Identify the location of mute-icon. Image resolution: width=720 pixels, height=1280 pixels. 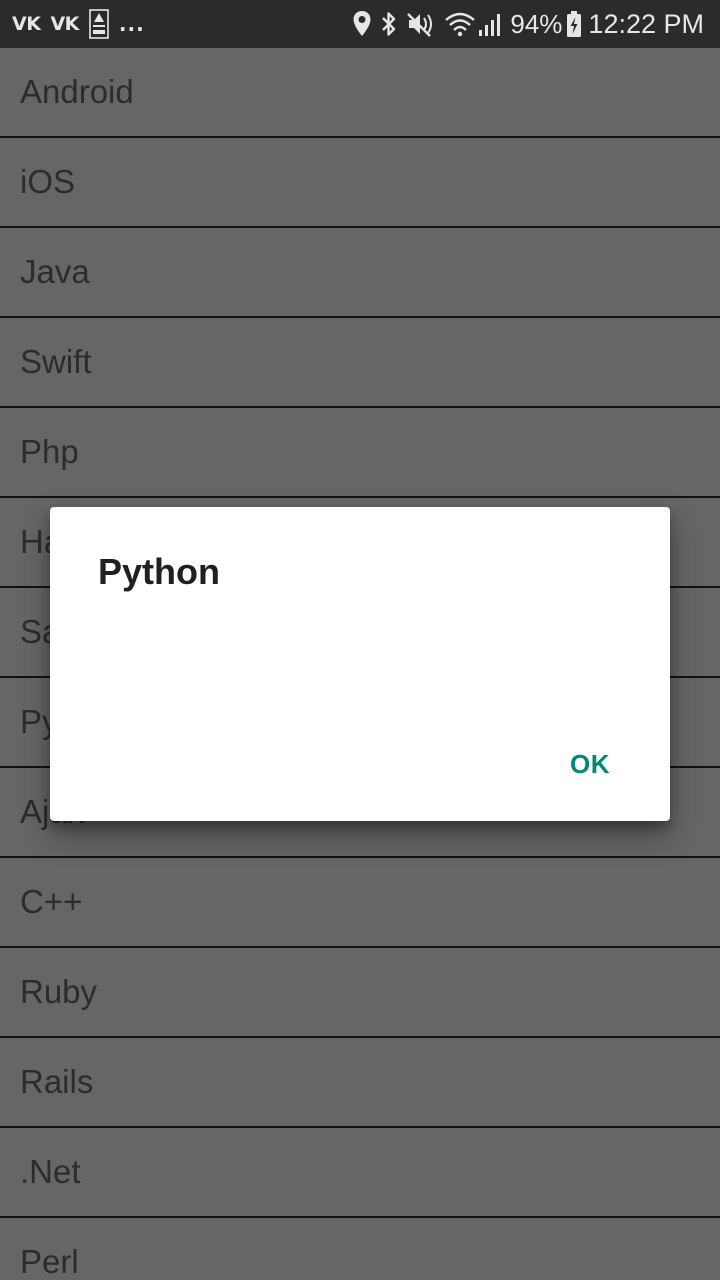
(421, 24).